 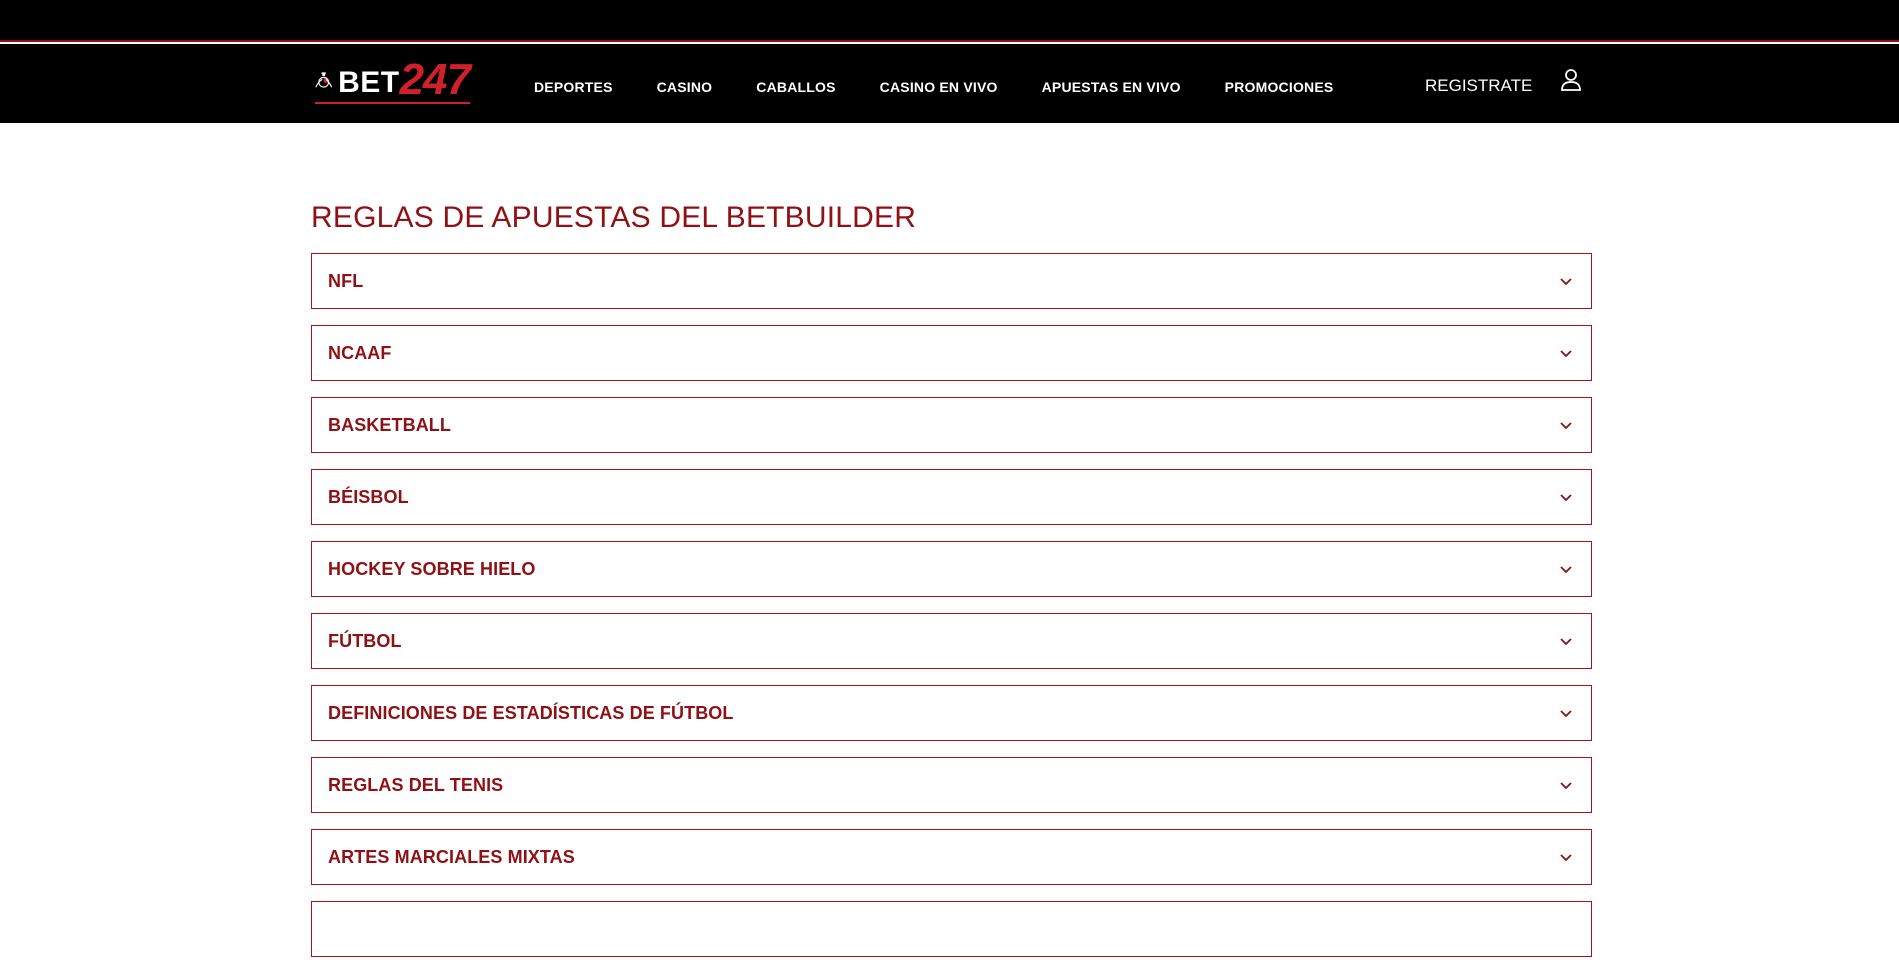 I want to click on accordion-item-nfl: NFL, so click(x=951, y=281).